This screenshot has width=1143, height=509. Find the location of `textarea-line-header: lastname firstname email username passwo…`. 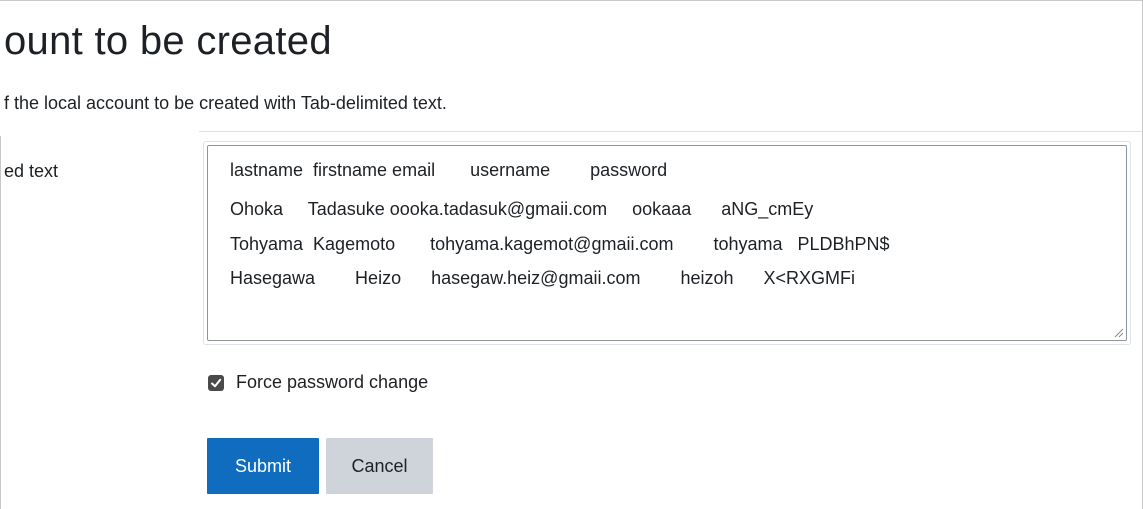

textarea-line-header: lastname firstname email username passwo… is located at coordinates (449, 170).